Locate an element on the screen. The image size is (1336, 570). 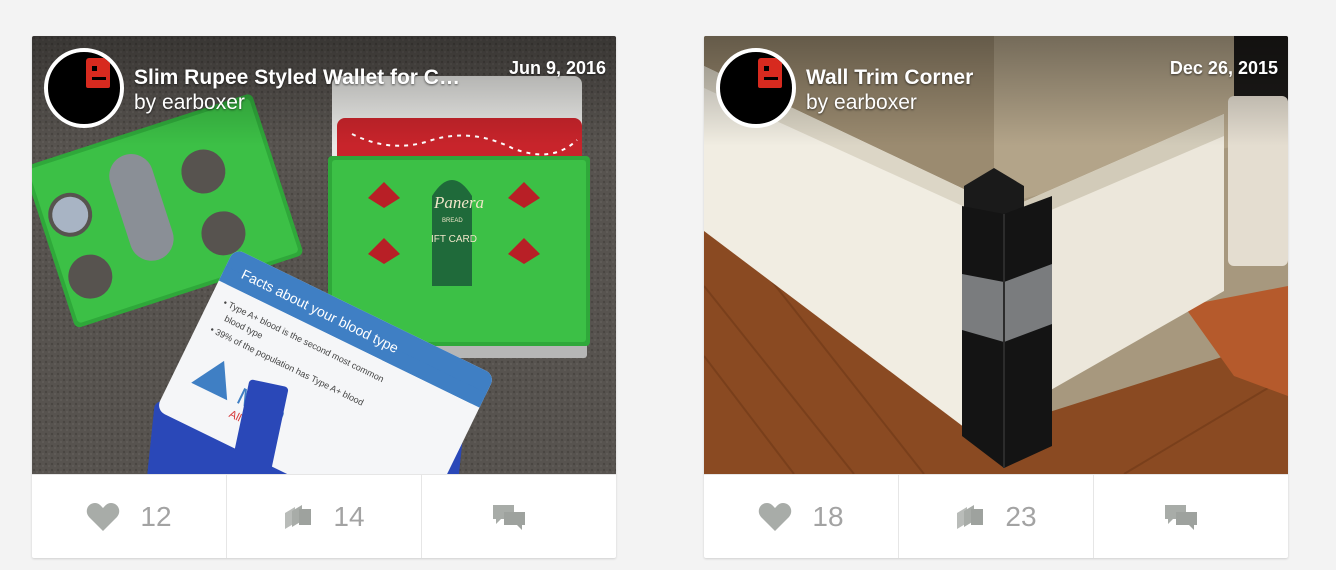
collect-button: 14 is located at coordinates (324, 516).